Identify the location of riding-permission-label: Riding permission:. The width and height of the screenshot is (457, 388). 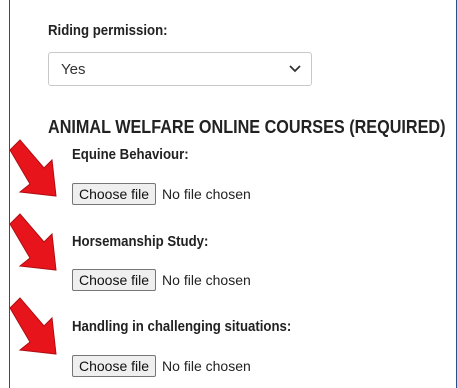
(108, 30).